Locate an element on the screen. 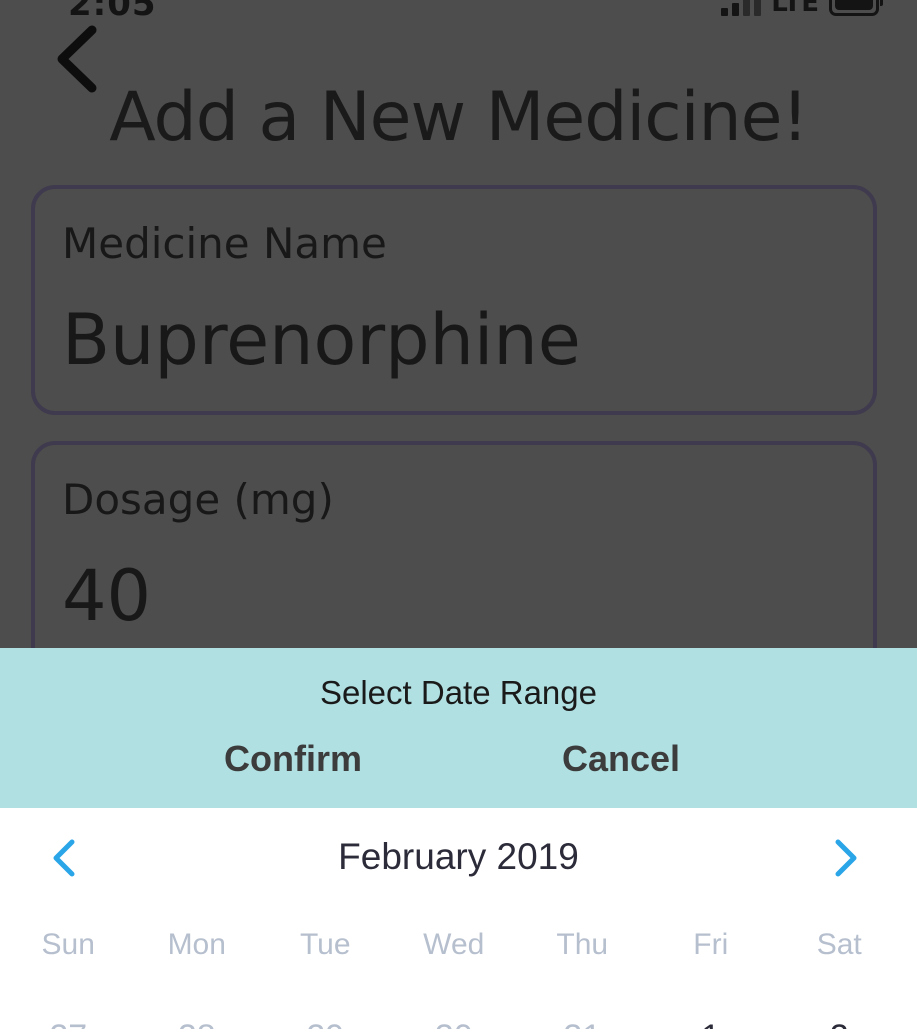 Image resolution: width=917 pixels, height=1029 pixels. dosage-input: 40 is located at coordinates (457, 596).